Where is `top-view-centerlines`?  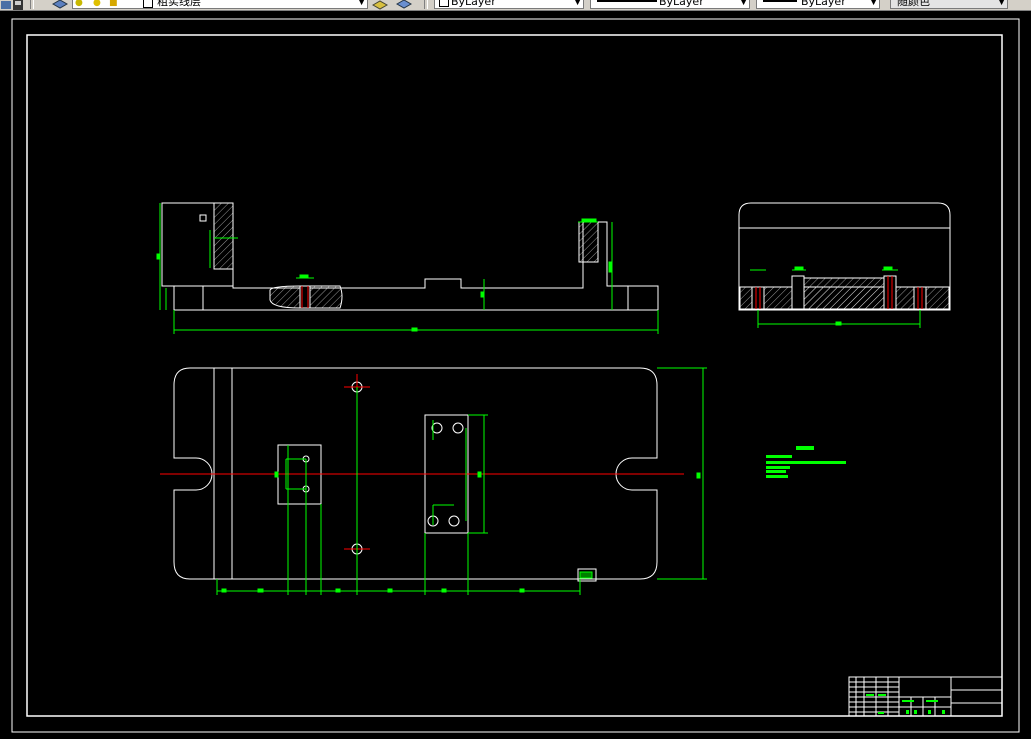 top-view-centerlines is located at coordinates (422, 468).